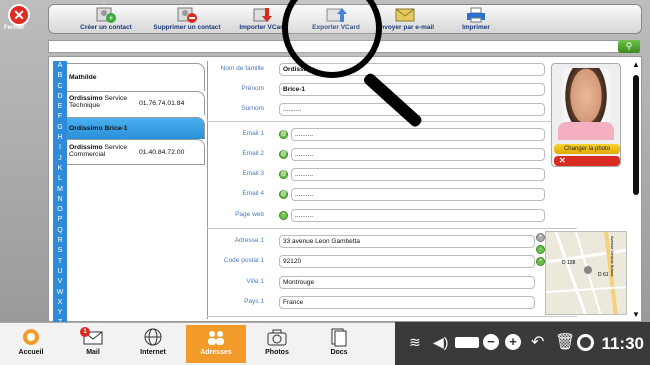  What do you see at coordinates (19, 15) in the screenshot?
I see `close-icon: ✕` at bounding box center [19, 15].